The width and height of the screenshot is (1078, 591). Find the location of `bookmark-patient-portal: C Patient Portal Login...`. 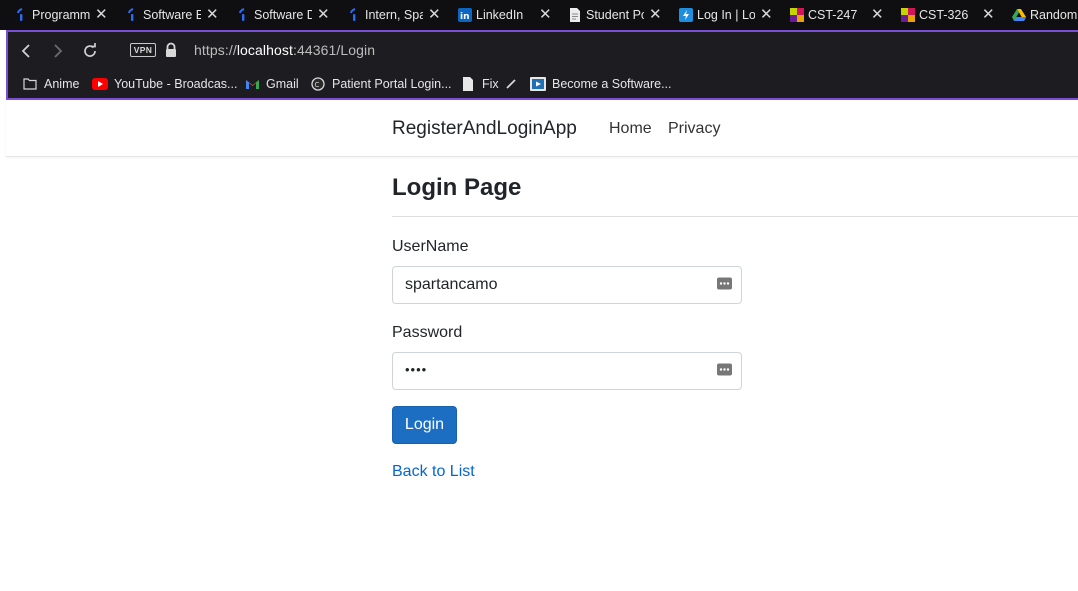

bookmark-patient-portal: C Patient Portal Login... is located at coordinates (381, 84).